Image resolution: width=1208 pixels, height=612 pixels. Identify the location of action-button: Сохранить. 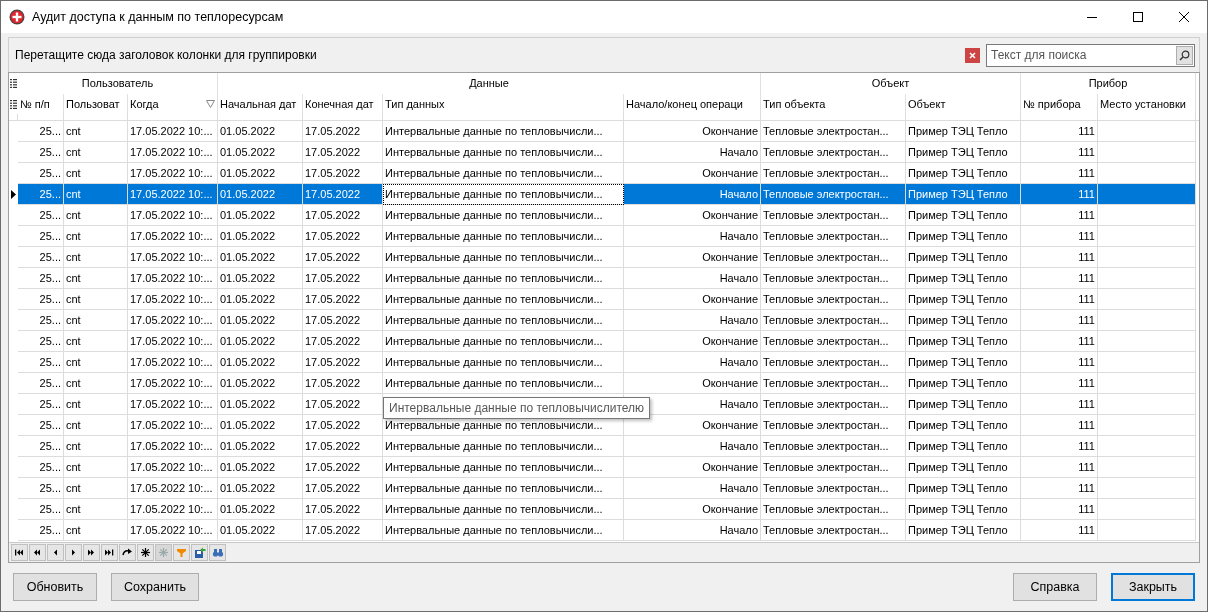
(155, 587).